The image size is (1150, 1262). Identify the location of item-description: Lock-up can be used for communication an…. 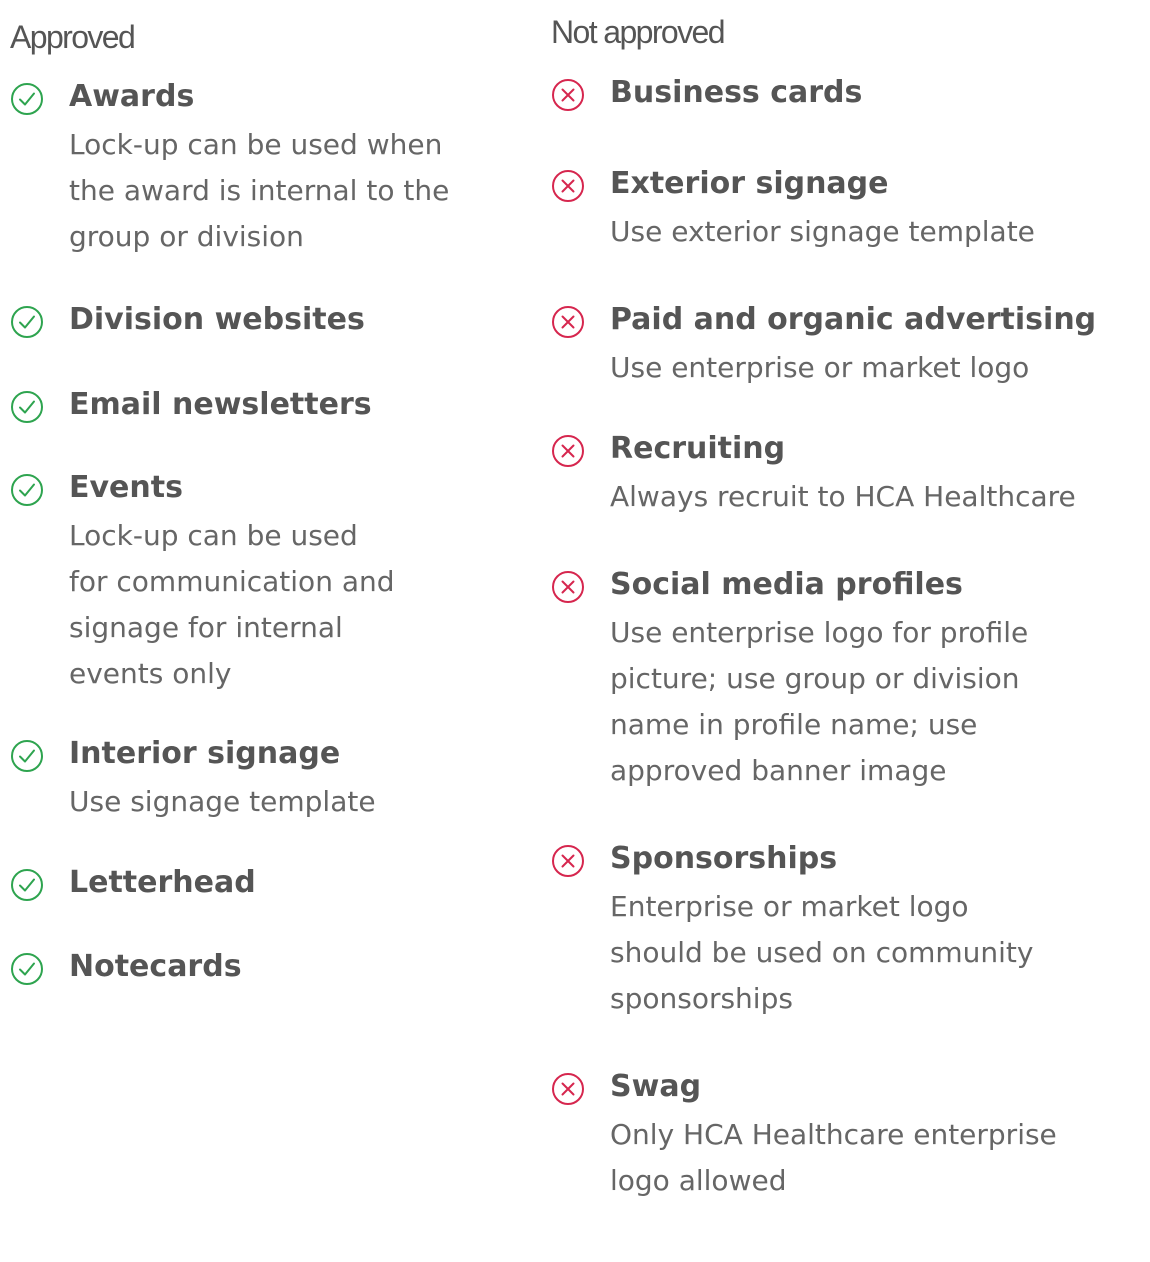
(232, 604).